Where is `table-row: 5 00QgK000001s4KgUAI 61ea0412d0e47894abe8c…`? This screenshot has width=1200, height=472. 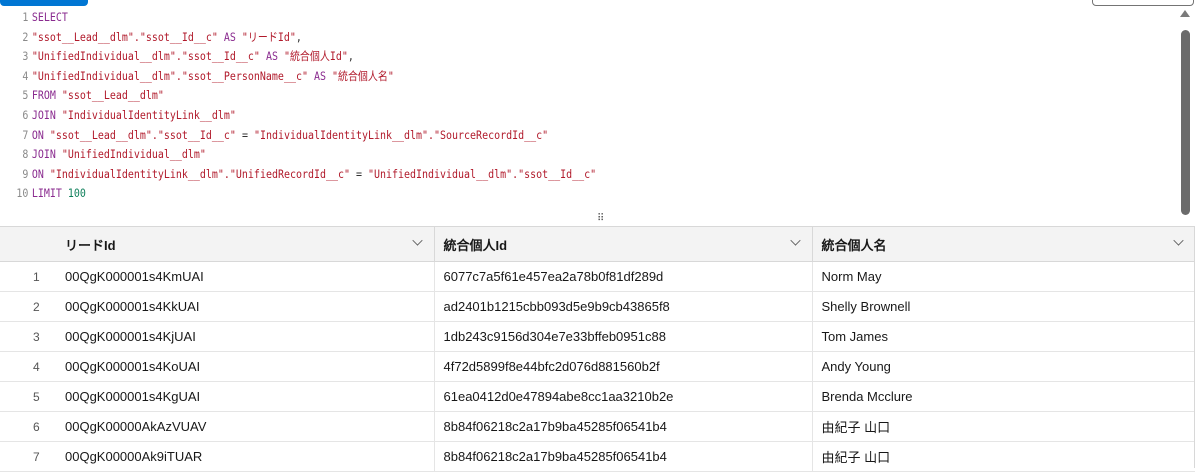 table-row: 5 00QgK000001s4KgUAI 61ea0412d0e47894abe8c… is located at coordinates (597, 396).